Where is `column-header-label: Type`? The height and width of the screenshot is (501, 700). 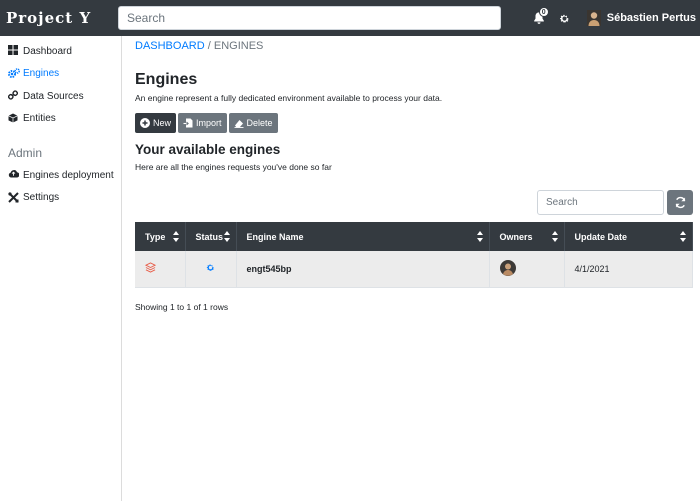 column-header-label: Type is located at coordinates (155, 236).